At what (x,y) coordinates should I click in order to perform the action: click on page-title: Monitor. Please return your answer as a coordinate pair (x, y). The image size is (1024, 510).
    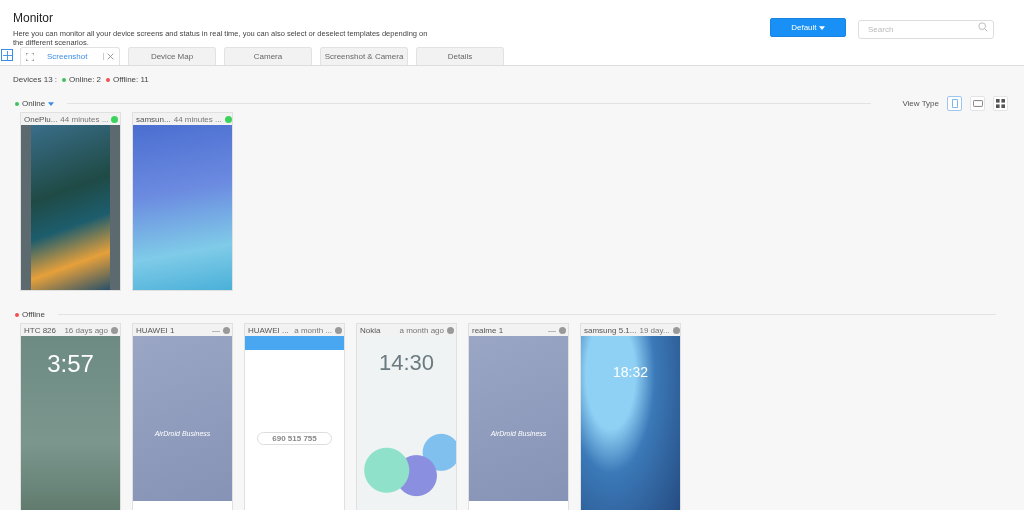
    Looking at the image, I should click on (33, 18).